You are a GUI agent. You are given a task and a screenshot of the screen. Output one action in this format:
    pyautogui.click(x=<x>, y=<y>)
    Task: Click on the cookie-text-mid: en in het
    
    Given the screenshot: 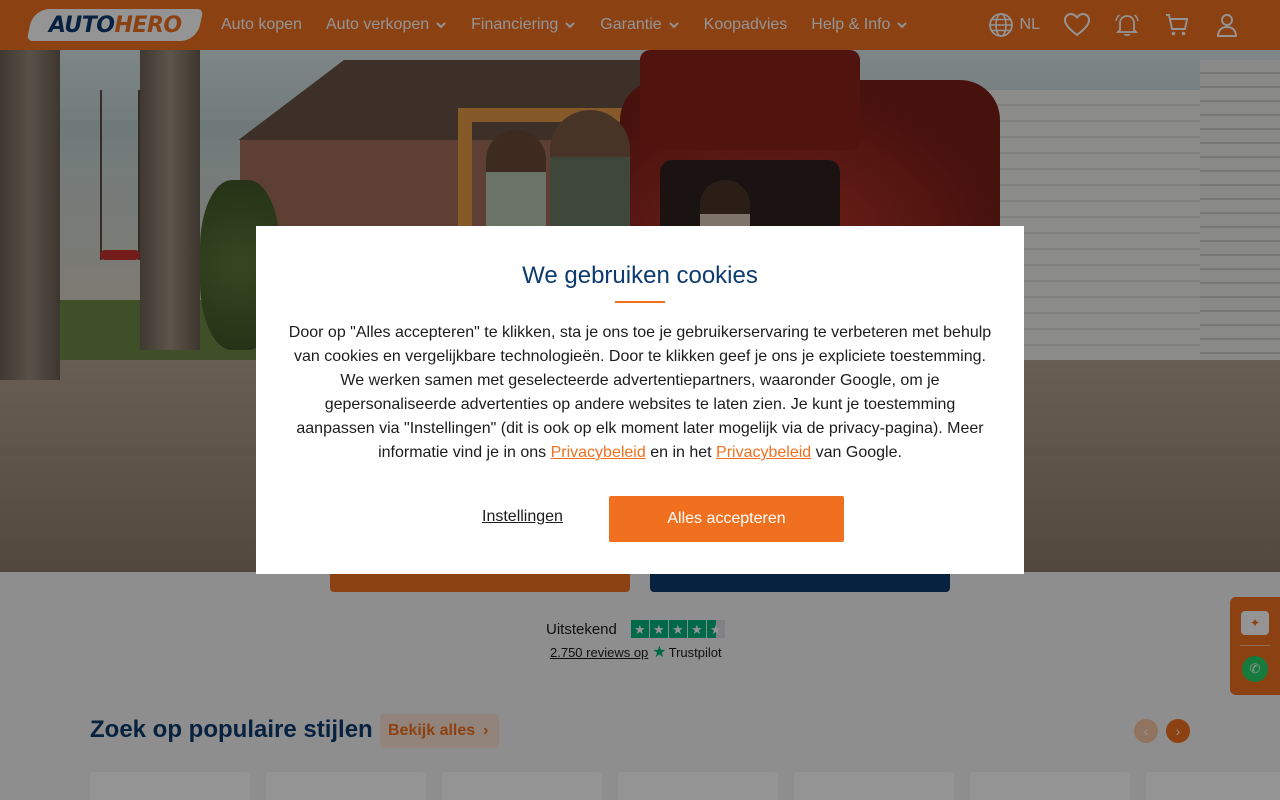 What is the action you would take?
    pyautogui.click(x=681, y=452)
    